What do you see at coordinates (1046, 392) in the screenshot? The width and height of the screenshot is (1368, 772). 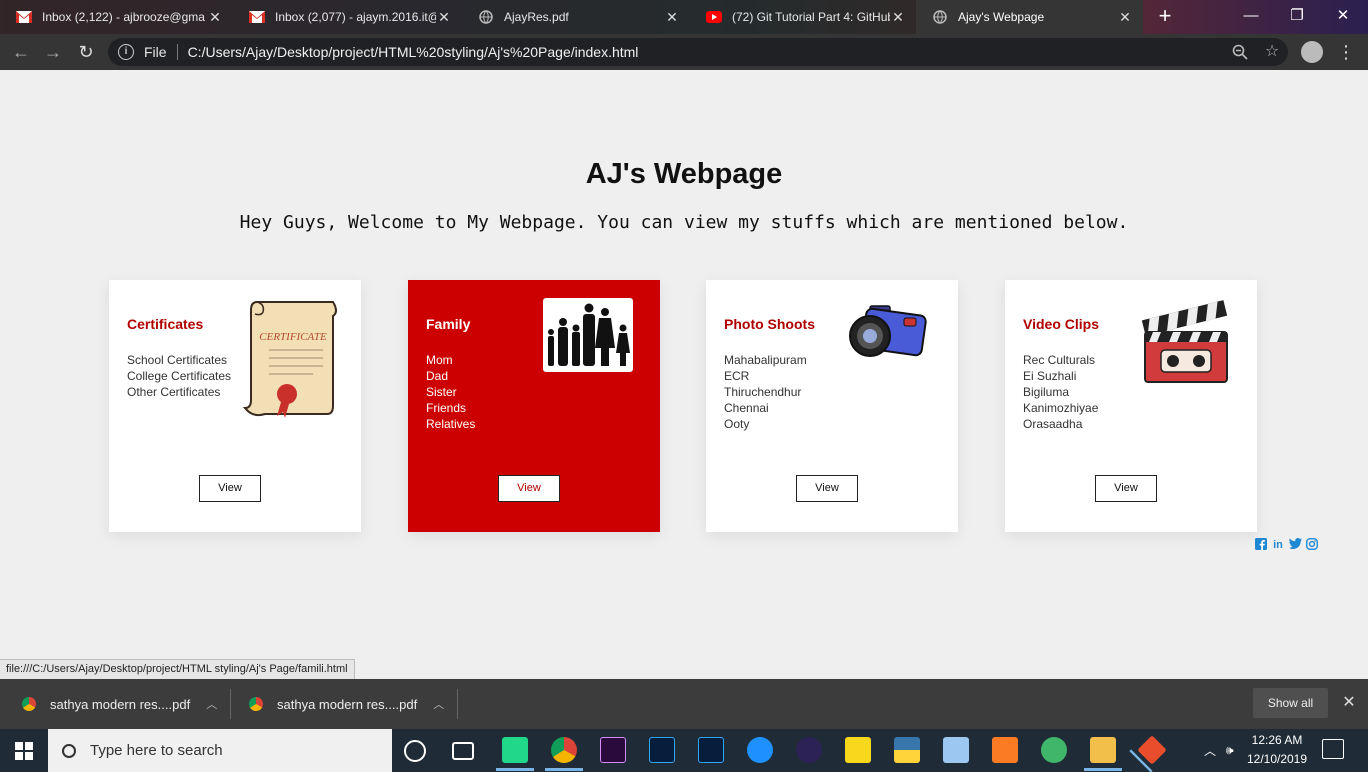 I see `list-item: Bigiluma` at bounding box center [1046, 392].